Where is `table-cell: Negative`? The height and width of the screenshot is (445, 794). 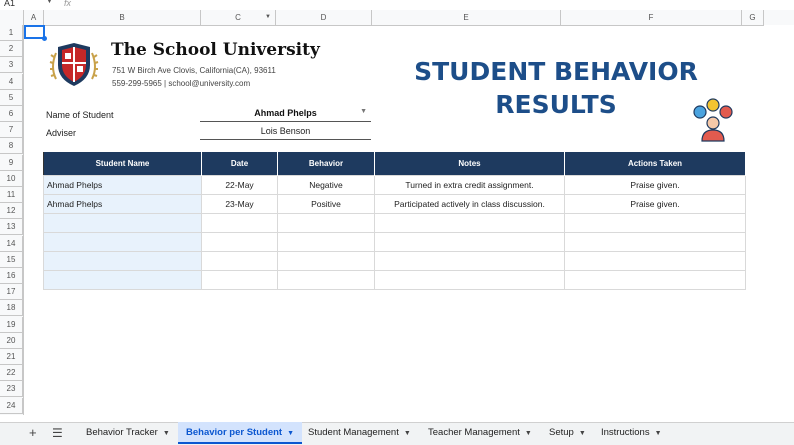 table-cell: Negative is located at coordinates (326, 185).